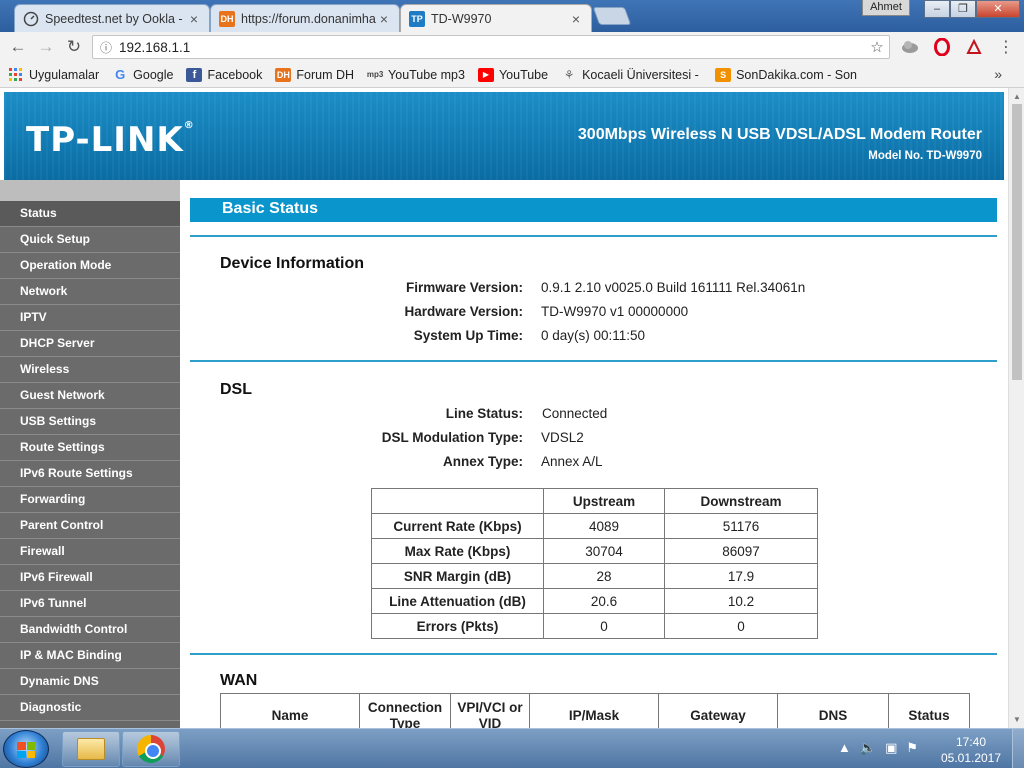  I want to click on sidebar-item-operation-mode: Operation Mode, so click(90, 266).